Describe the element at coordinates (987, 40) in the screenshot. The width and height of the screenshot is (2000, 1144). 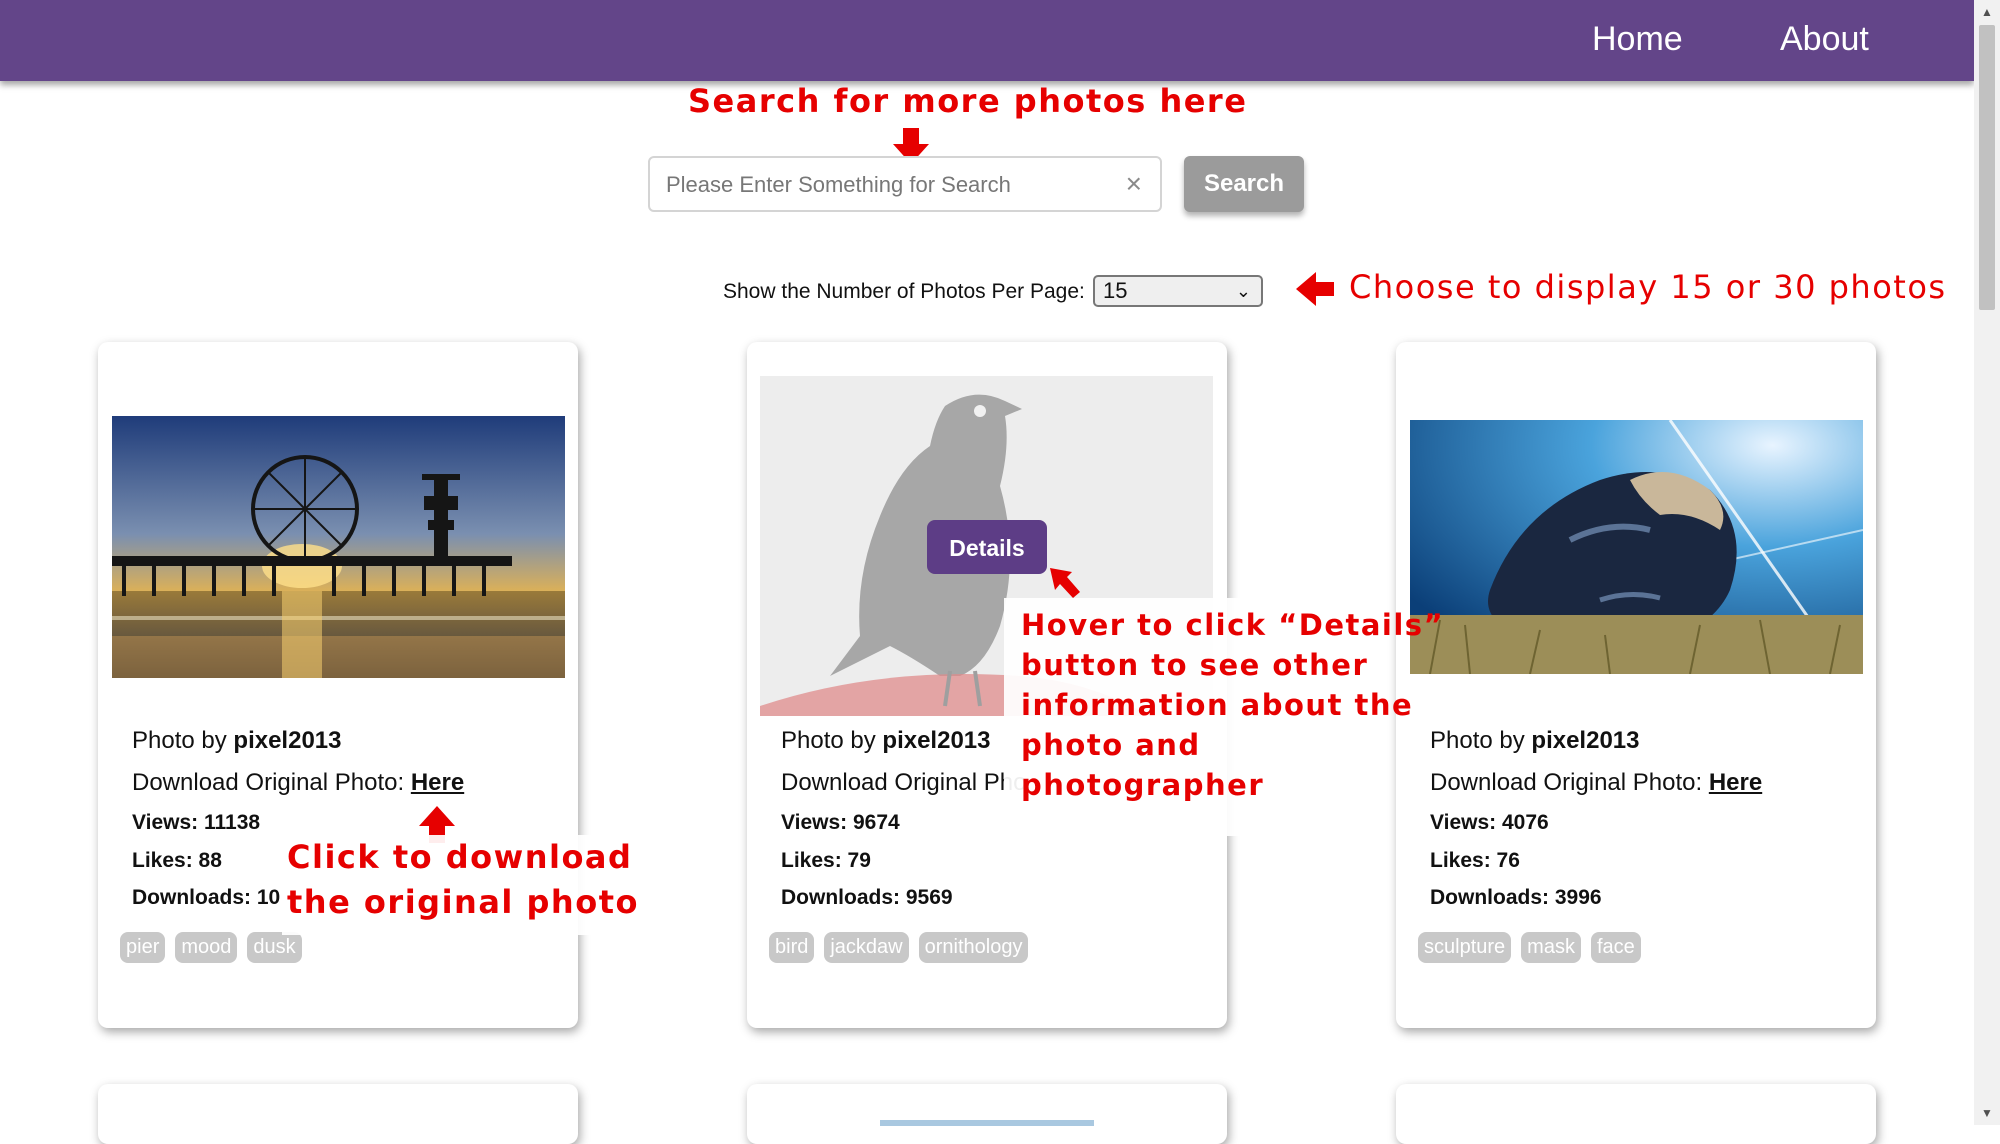
I see `top-navbar: Home About` at that location.